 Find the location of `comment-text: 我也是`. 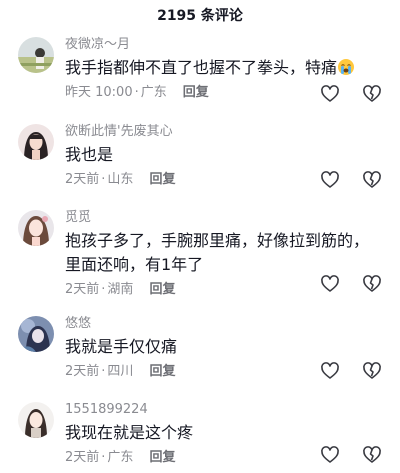

comment-text: 我也是 is located at coordinates (89, 154).